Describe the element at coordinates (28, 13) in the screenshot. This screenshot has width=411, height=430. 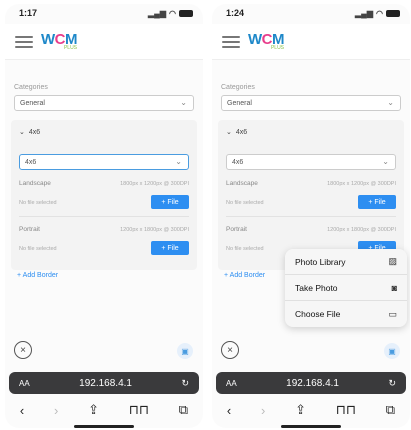
I see `status-time: 1:17` at that location.